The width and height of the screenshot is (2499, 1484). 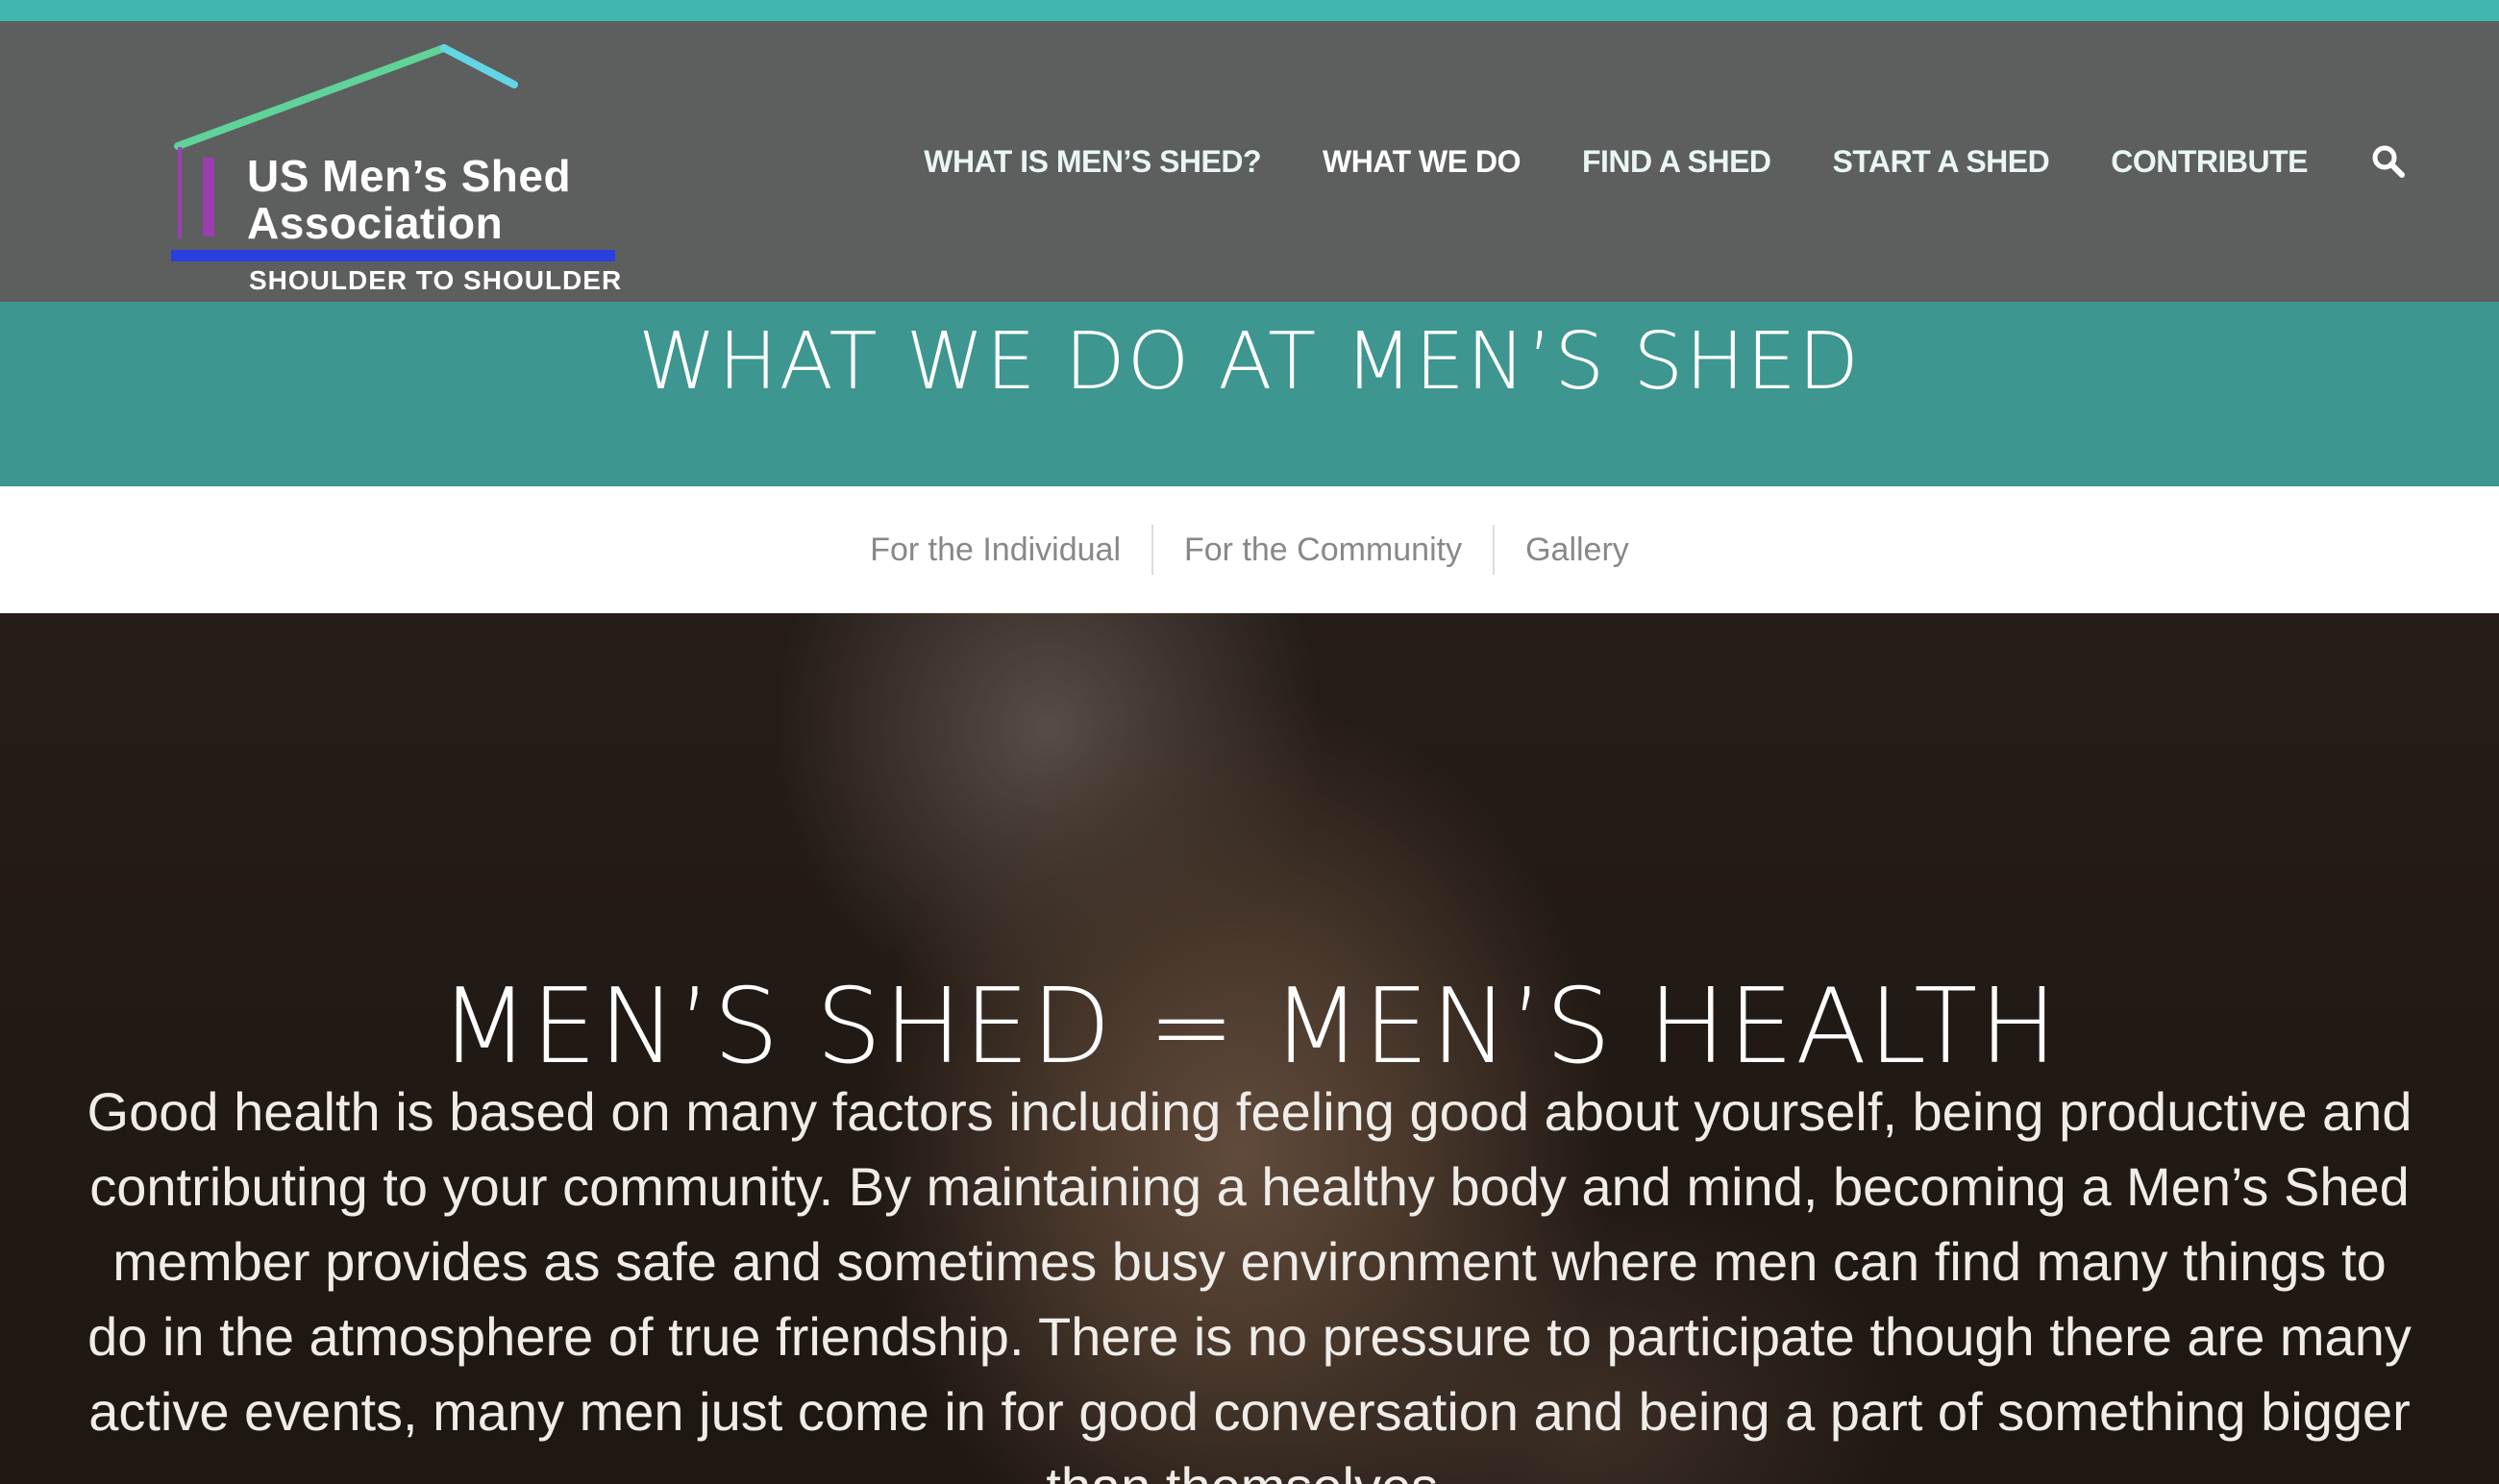 I want to click on nav-contribute: CONTRIBUTE, so click(x=2209, y=162).